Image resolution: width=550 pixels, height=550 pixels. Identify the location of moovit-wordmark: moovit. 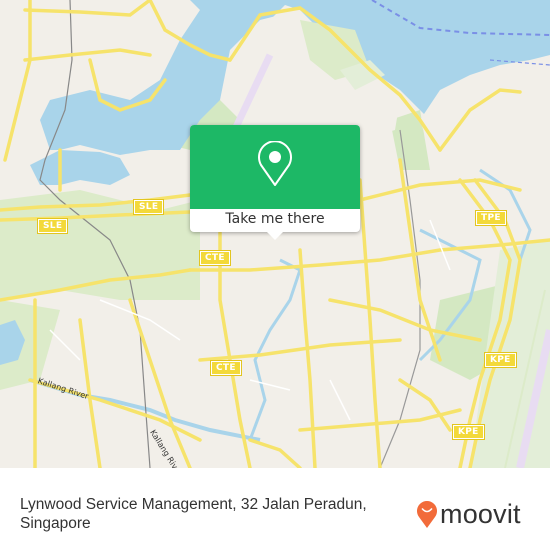
(480, 514).